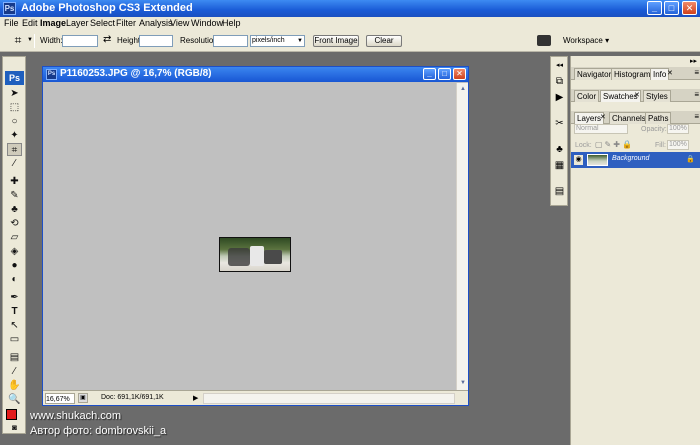 This screenshot has width=700, height=445. What do you see at coordinates (594, 74) in the screenshot?
I see `tab-navigator: Navigator` at bounding box center [594, 74].